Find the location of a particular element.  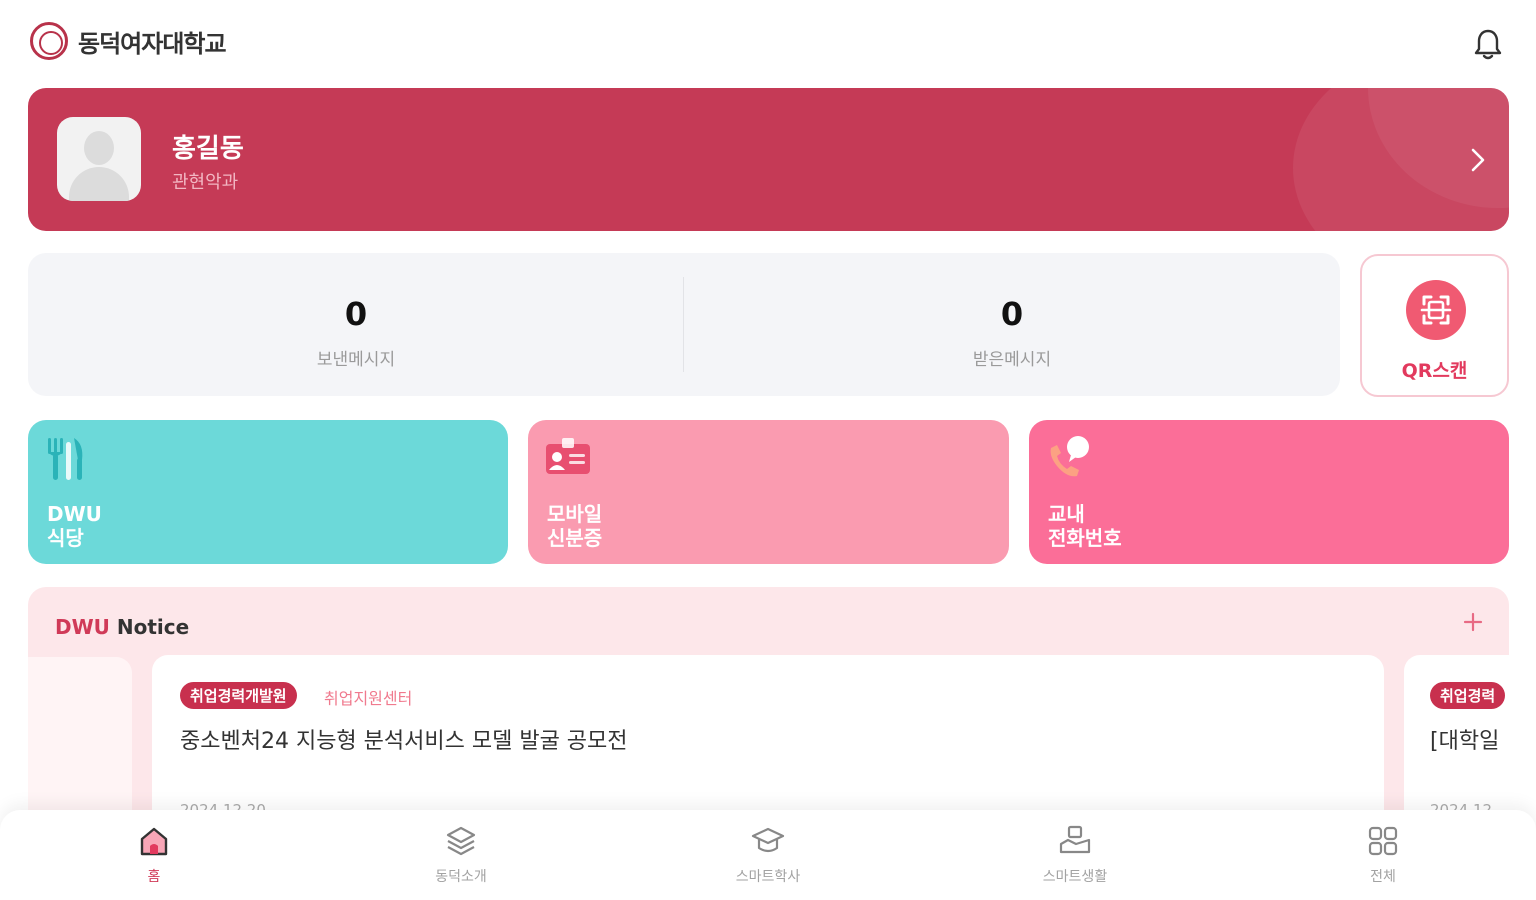

notice-card-next: 취업경력 [대학일 2024.12 is located at coordinates (1456, 741).